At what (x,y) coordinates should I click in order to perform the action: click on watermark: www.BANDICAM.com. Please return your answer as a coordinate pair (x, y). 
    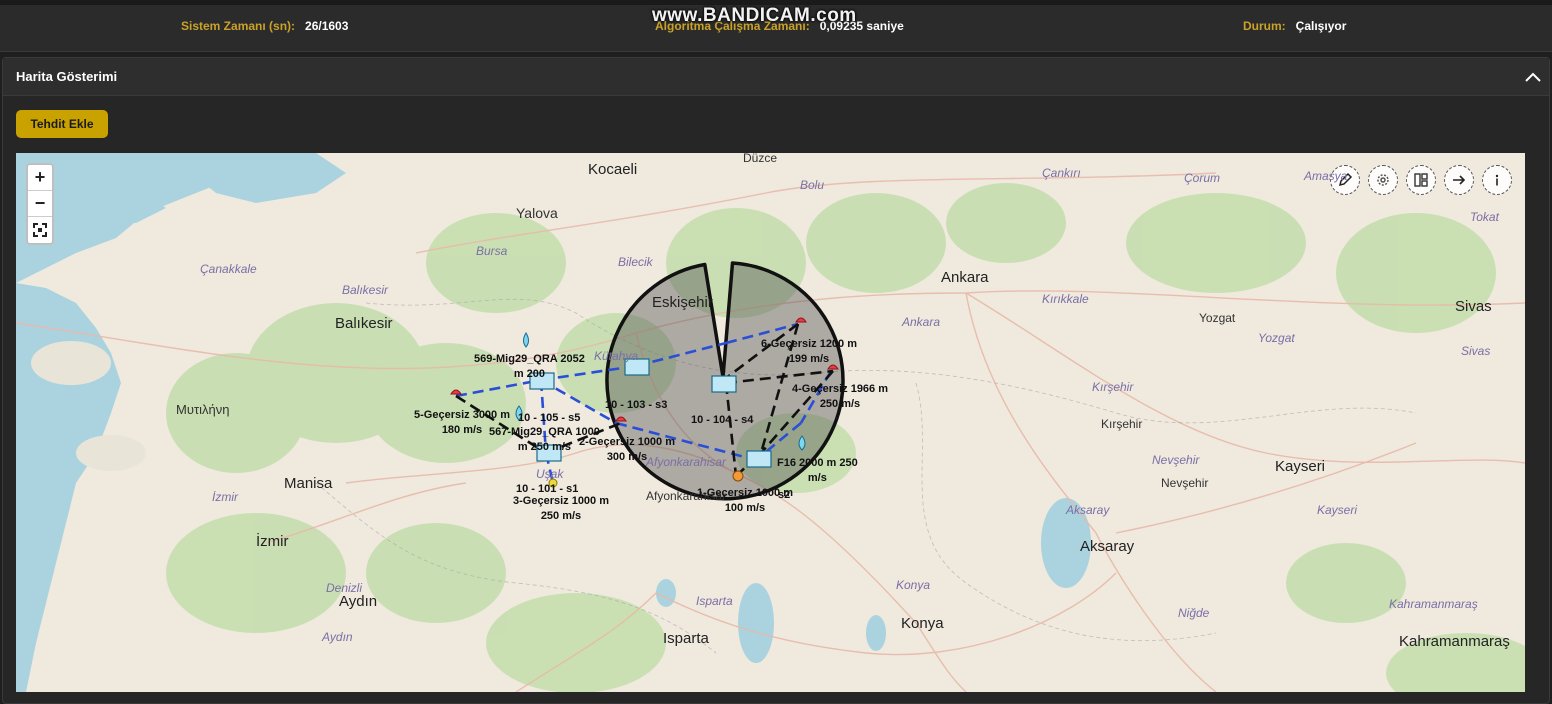
    Looking at the image, I should click on (754, 15).